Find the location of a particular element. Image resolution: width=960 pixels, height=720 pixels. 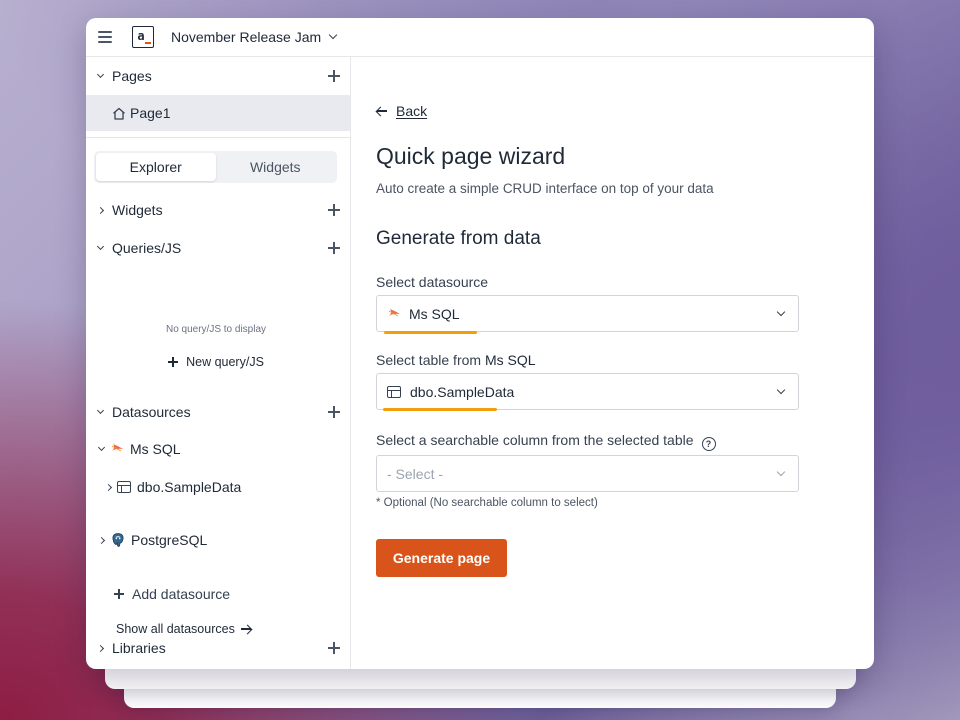

help-icon: ? is located at coordinates (708, 444).